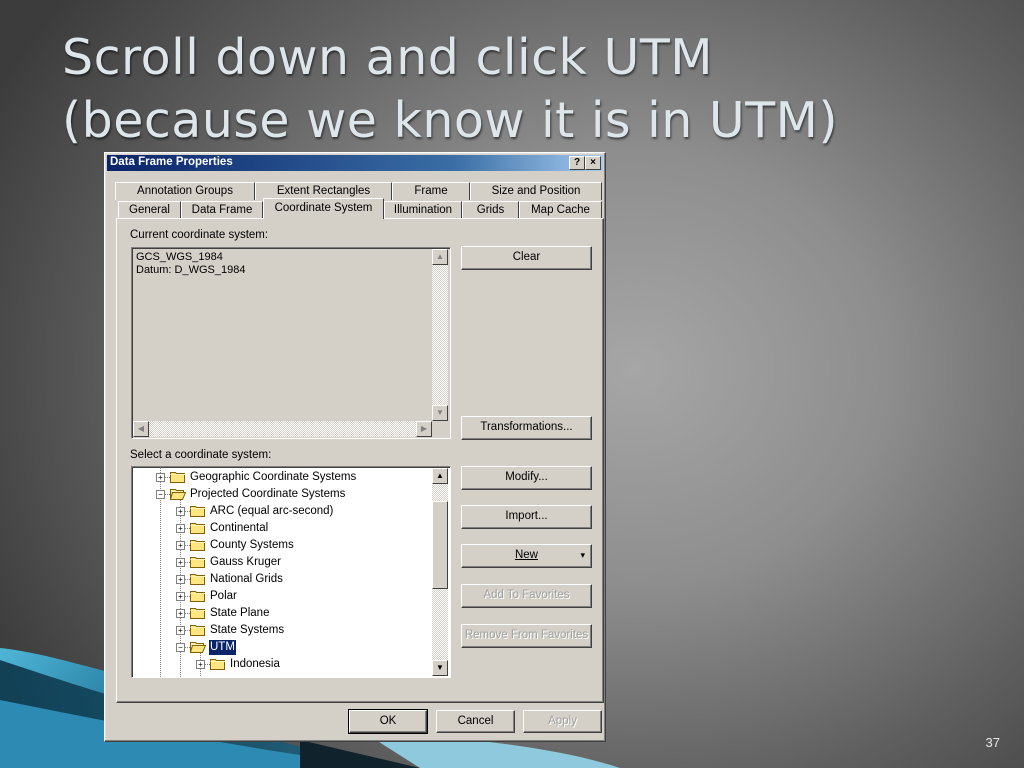 This screenshot has height=768, width=1024. What do you see at coordinates (245, 562) in the screenshot?
I see `tree-item-label: Gauss Kruger` at bounding box center [245, 562].